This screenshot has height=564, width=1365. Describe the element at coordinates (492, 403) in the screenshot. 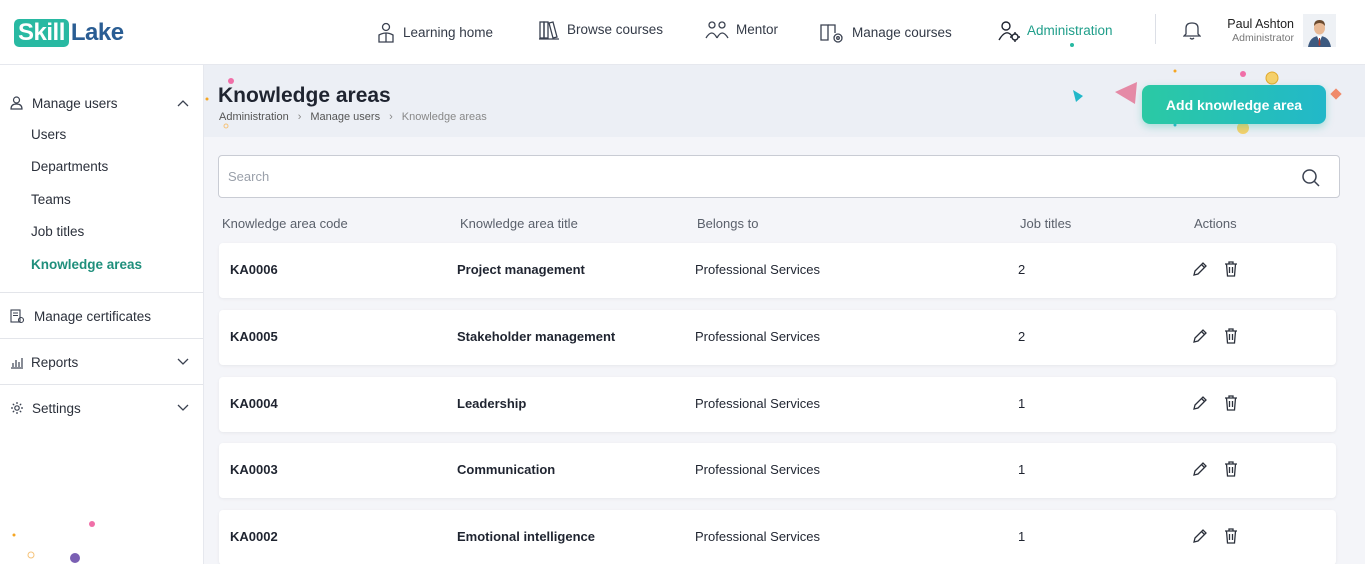

I see `cell-title: Leadership` at that location.